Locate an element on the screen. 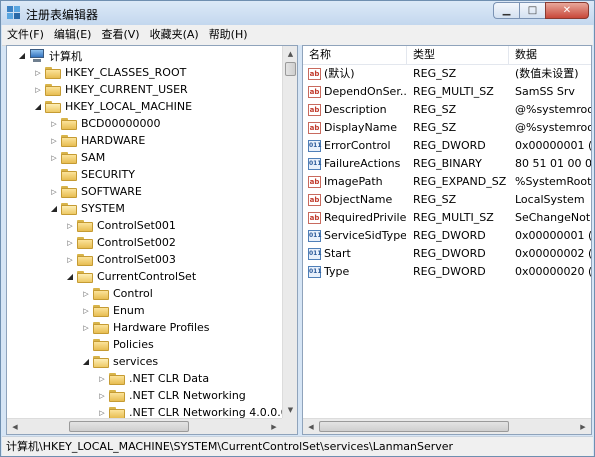 The height and width of the screenshot is (457, 595). tree-item: ▷ HARDWARE is located at coordinates (97, 140).